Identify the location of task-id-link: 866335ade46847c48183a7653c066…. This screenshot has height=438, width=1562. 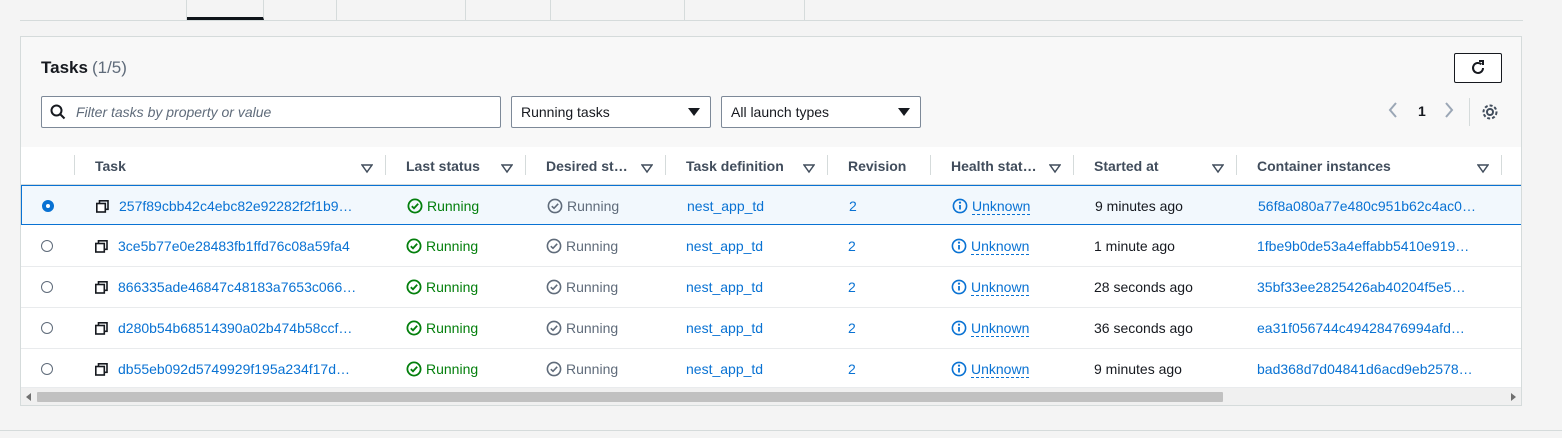
(237, 287).